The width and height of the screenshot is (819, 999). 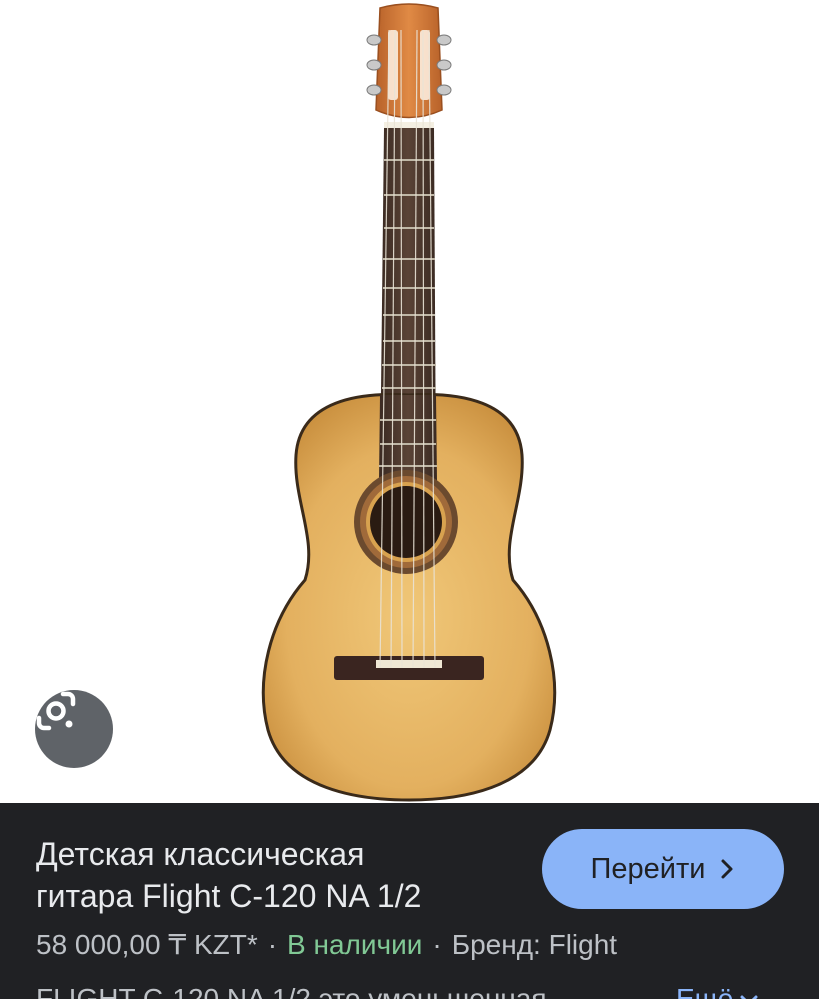 I want to click on chevron-right-icon, so click(x=727, y=869).